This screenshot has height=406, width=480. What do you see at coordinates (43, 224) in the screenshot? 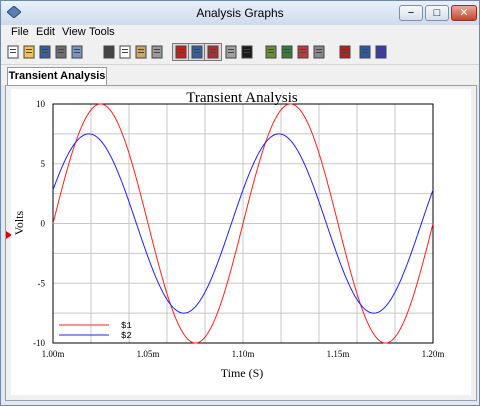
I see `y-tick-label: 0` at bounding box center [43, 224].